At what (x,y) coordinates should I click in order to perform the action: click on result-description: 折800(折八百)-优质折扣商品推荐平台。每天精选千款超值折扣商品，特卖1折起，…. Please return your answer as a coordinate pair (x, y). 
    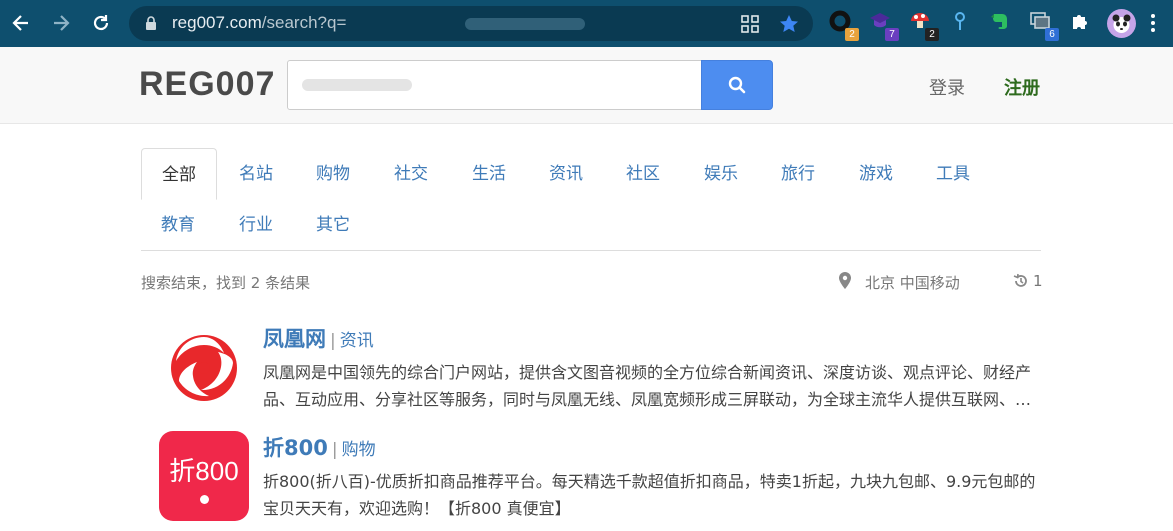
    Looking at the image, I should click on (649, 495).